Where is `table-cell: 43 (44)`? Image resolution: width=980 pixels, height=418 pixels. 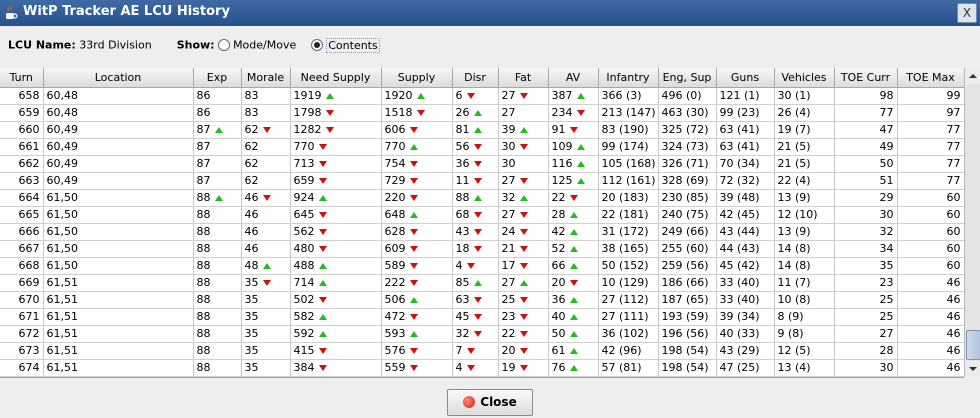 table-cell: 43 (44) is located at coordinates (745, 232).